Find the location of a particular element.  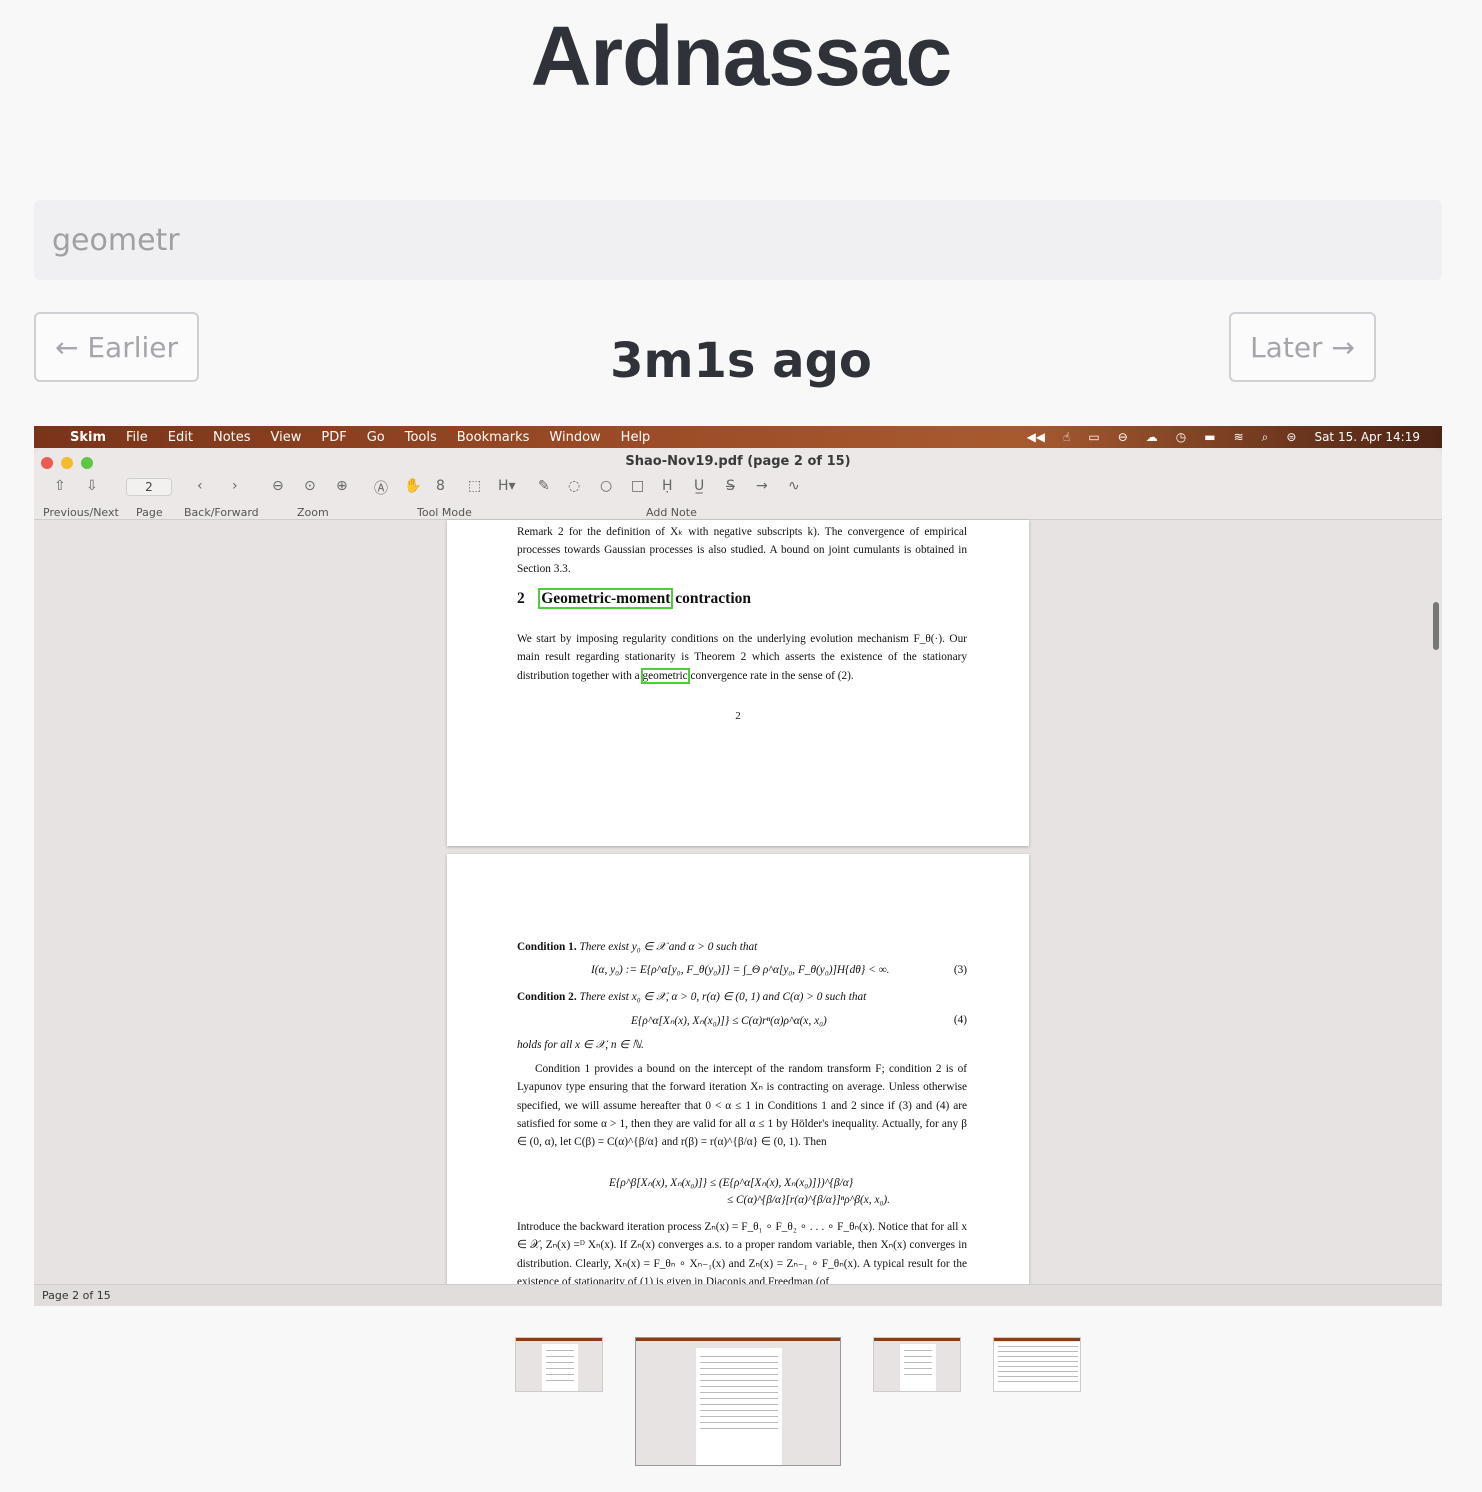

line-note-icon: → is located at coordinates (762, 486).